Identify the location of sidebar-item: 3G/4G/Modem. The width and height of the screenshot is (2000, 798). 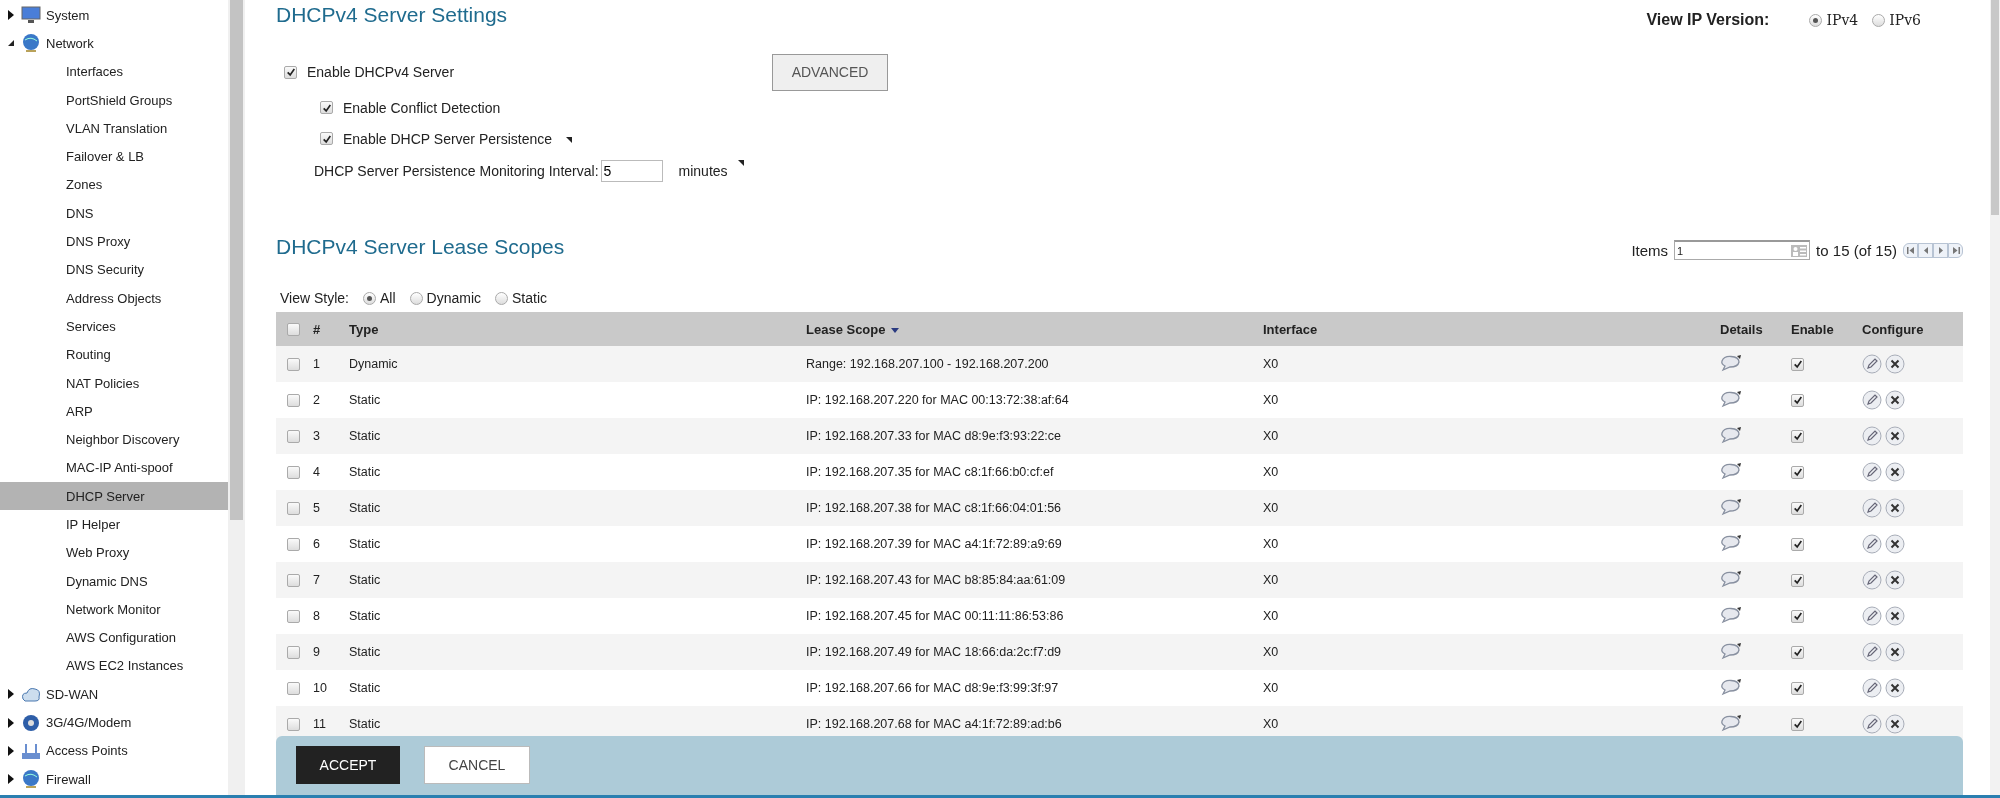
(114, 722).